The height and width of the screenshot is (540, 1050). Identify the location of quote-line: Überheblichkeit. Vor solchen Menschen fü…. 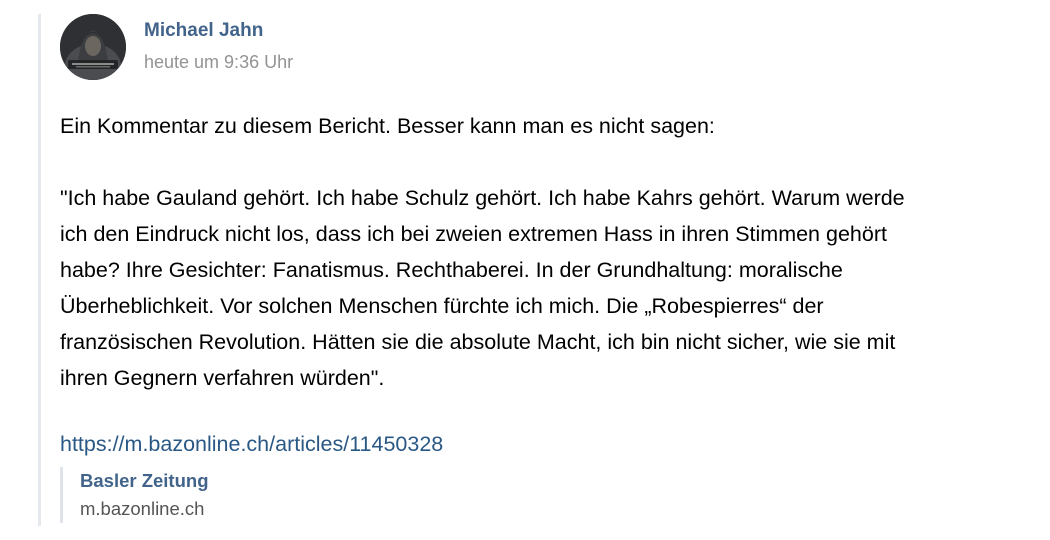
(442, 306).